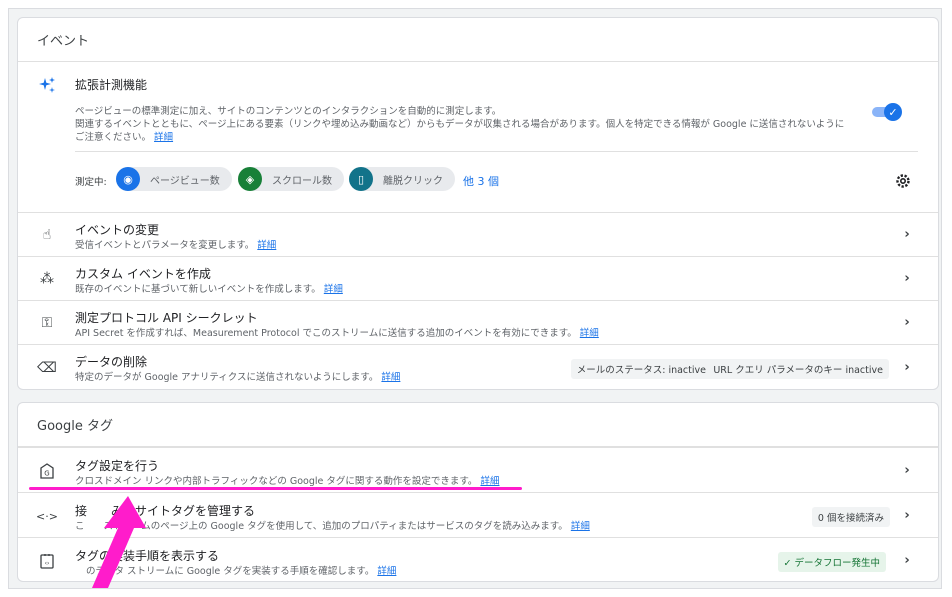 The height and width of the screenshot is (597, 952). Describe the element at coordinates (798, 369) in the screenshot. I see `url-query-status-badge: URL クエリ パラメータのキー inactive` at that location.